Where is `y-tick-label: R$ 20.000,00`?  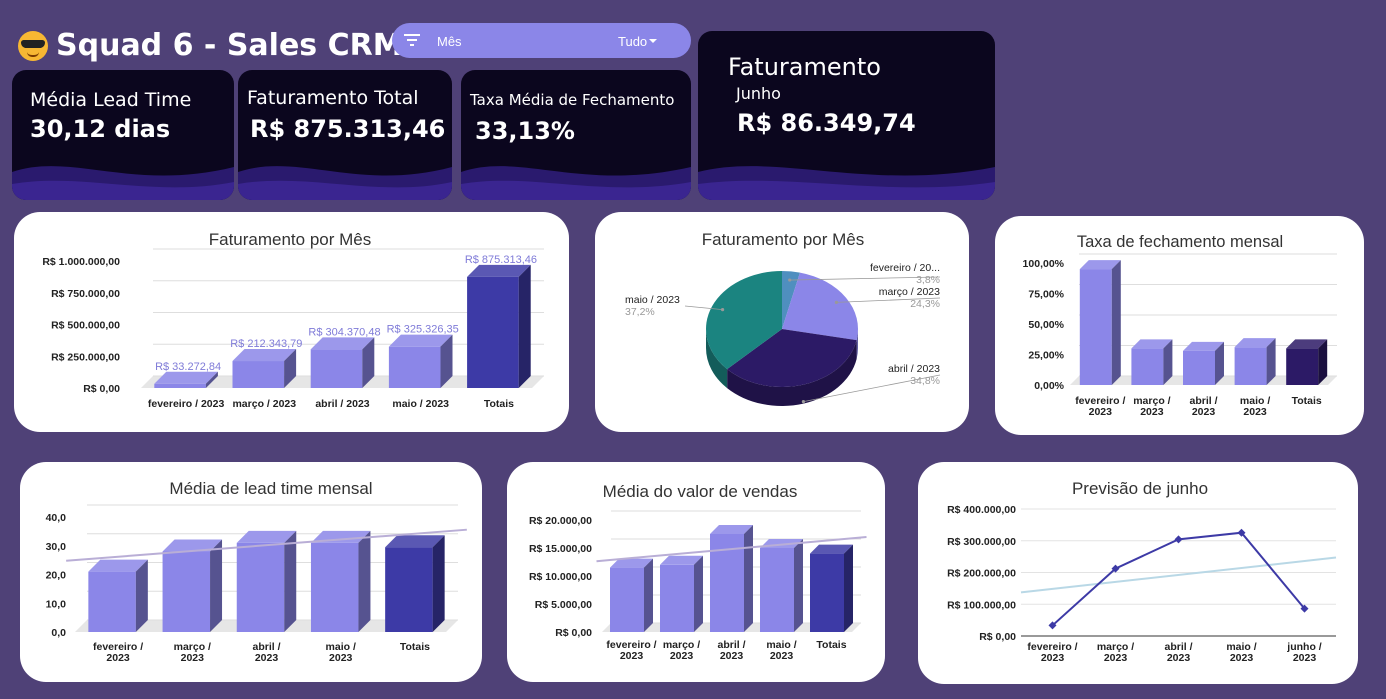
y-tick-label: R$ 20.000,00 is located at coordinates (560, 521).